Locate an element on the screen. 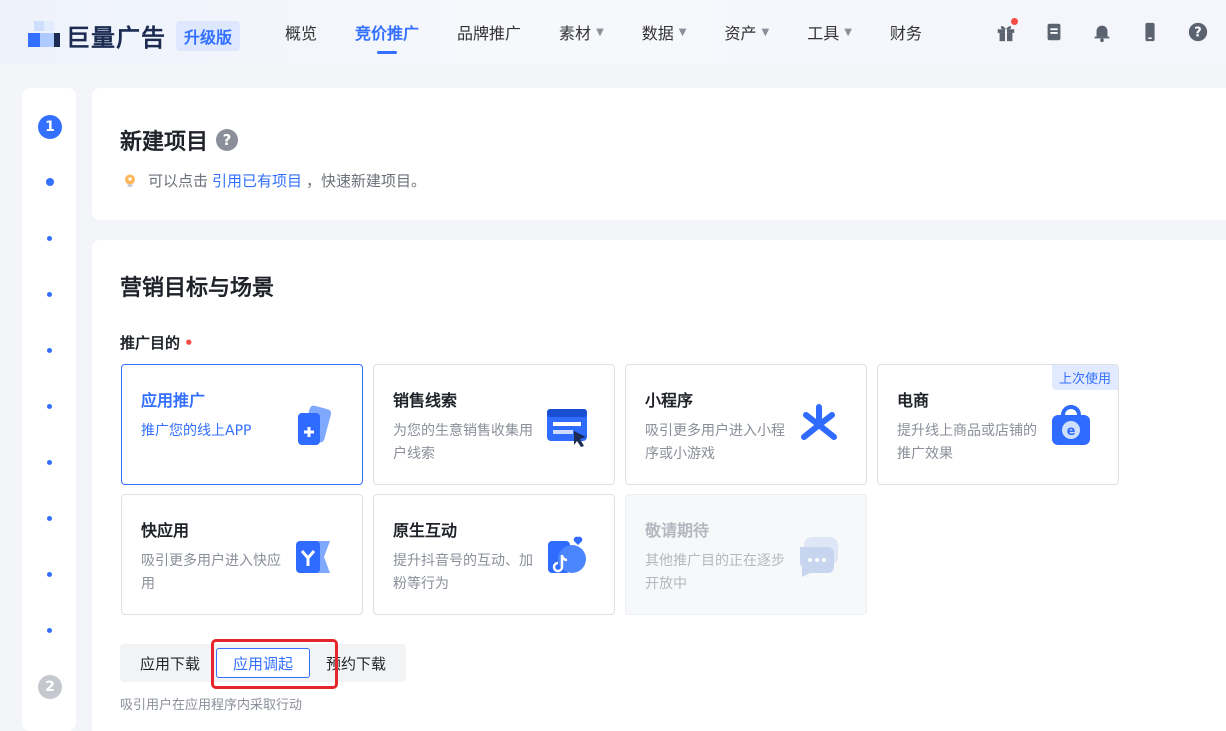 Image resolution: width=1226 pixels, height=731 pixels. step-rail: 1 2 is located at coordinates (49, 409).